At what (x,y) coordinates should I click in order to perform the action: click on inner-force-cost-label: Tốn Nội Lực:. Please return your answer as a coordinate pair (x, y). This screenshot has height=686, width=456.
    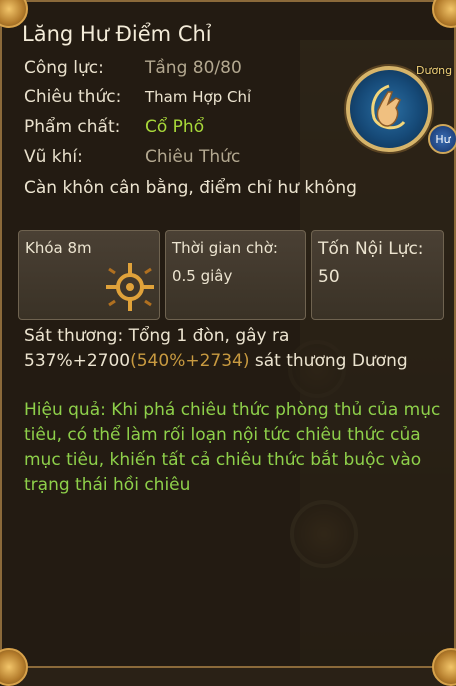
    Looking at the image, I should click on (371, 249).